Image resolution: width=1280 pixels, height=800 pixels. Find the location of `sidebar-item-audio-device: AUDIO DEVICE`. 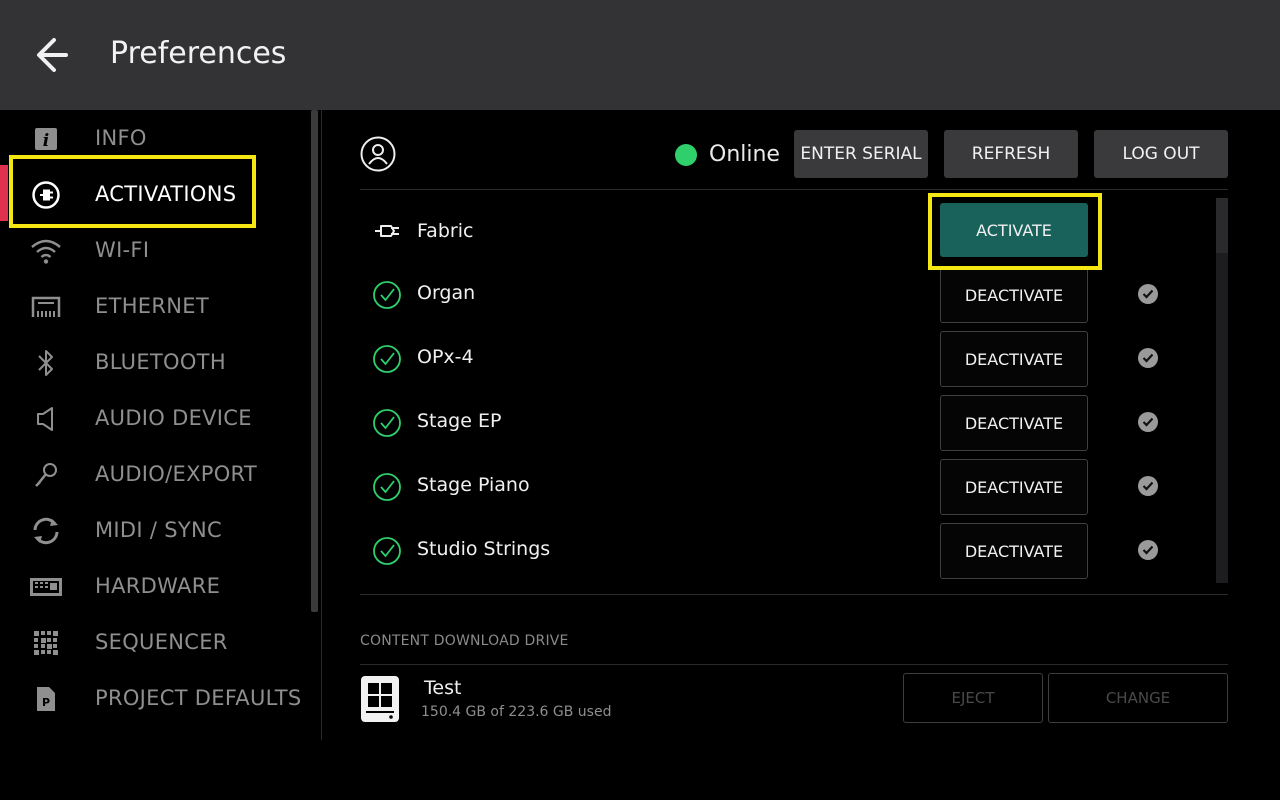

sidebar-item-audio-device: AUDIO DEVICE is located at coordinates (150, 419).